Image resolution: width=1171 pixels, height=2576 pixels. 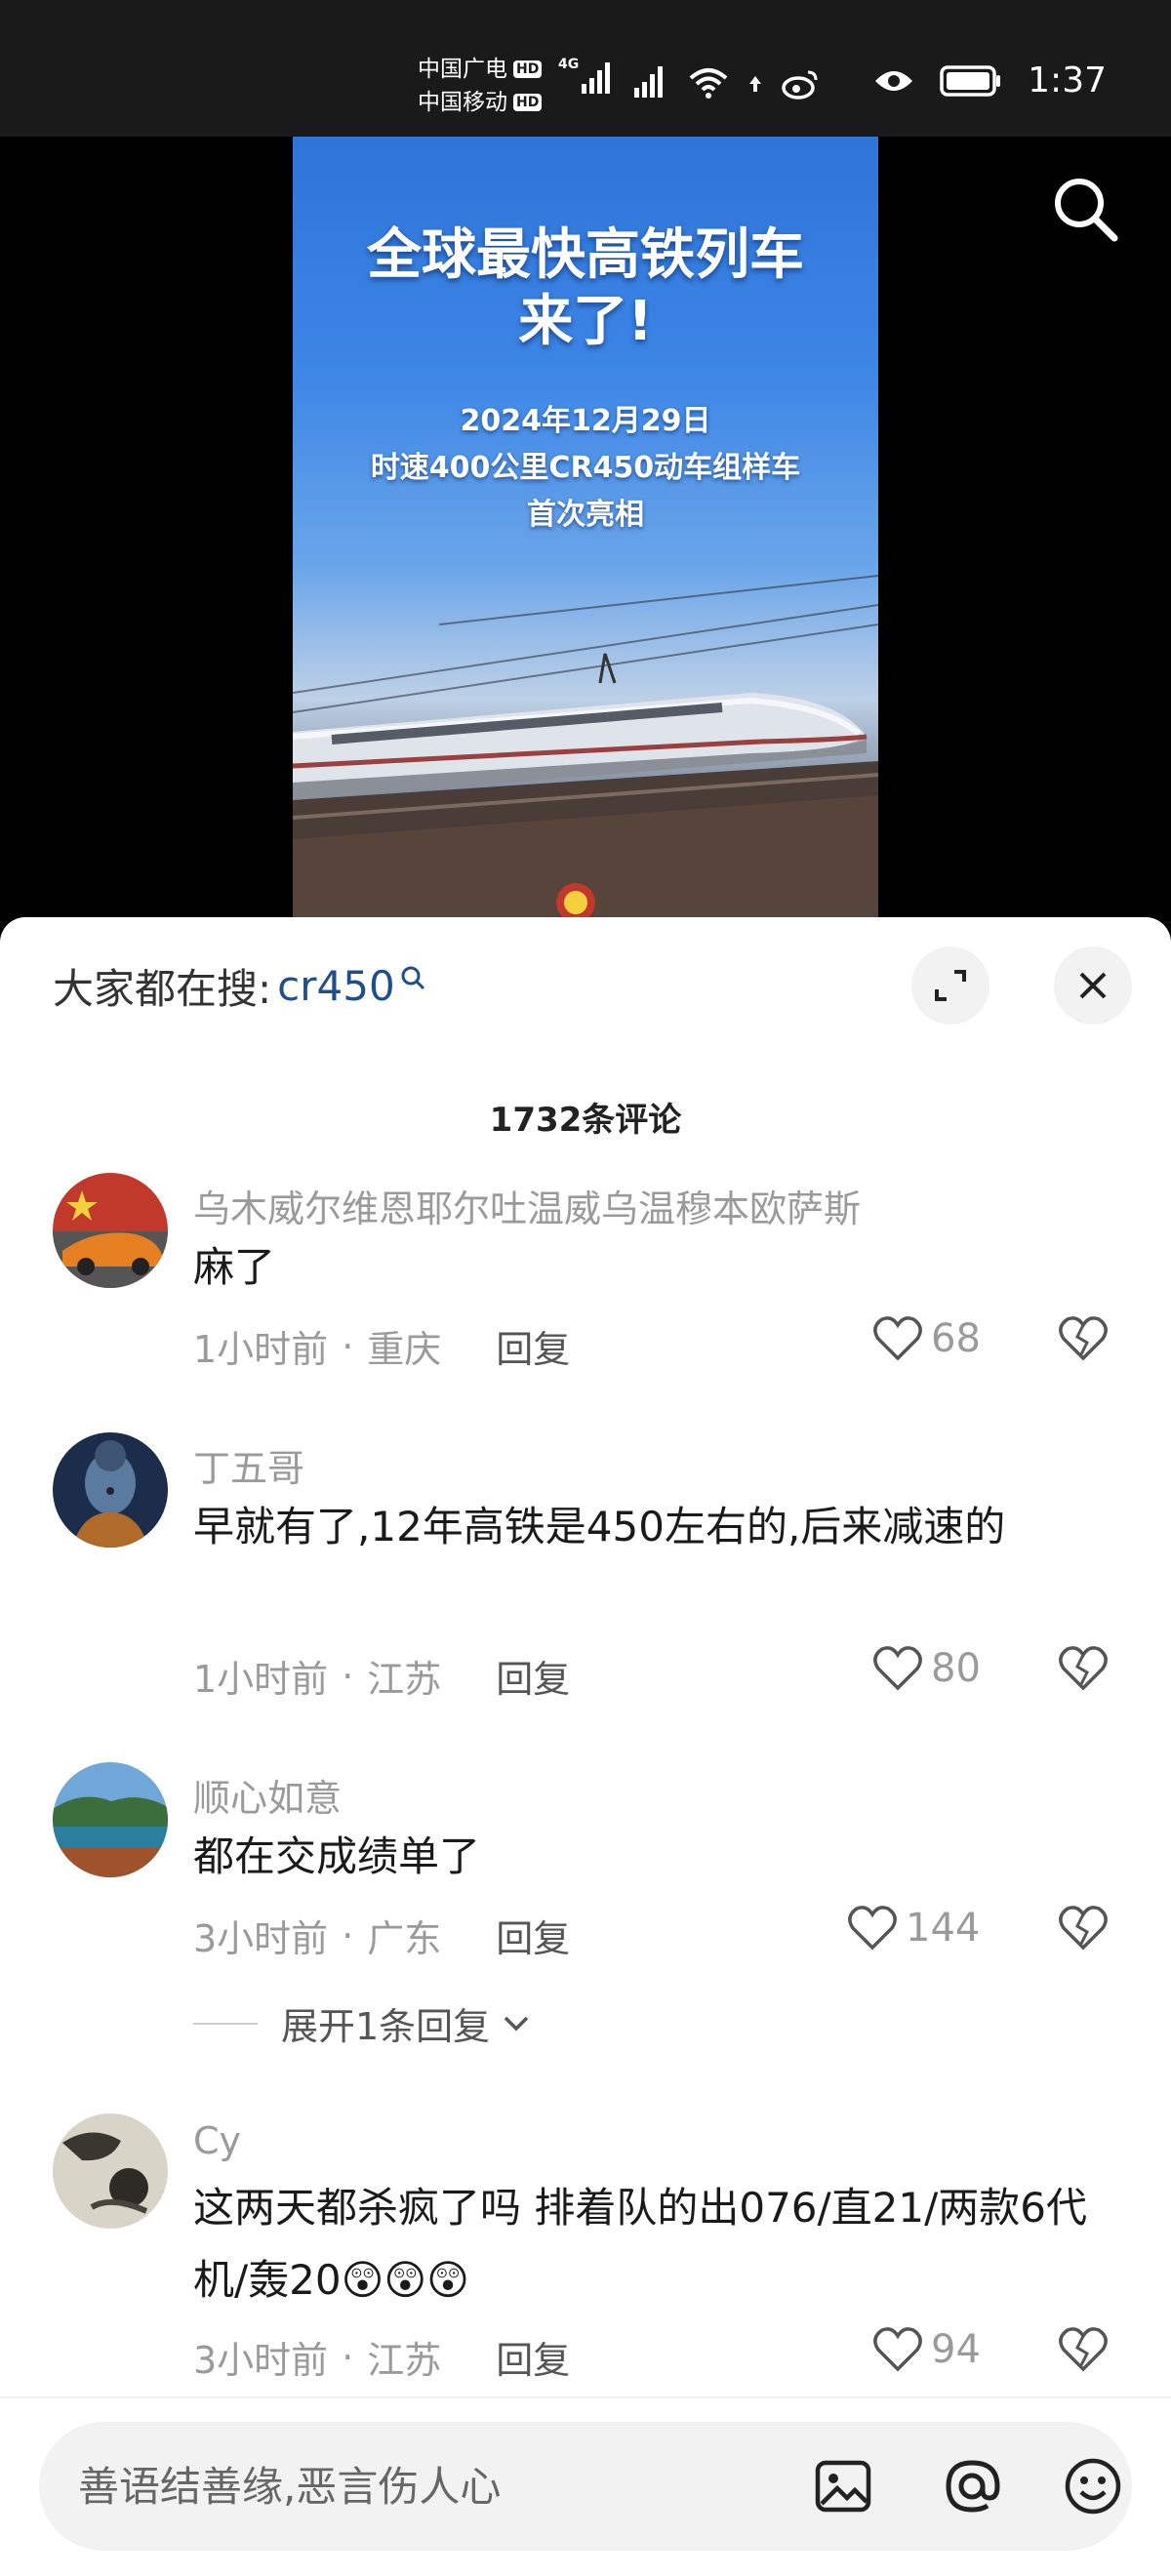 I want to click on commenter-name: 顺心如意, so click(x=267, y=1795).